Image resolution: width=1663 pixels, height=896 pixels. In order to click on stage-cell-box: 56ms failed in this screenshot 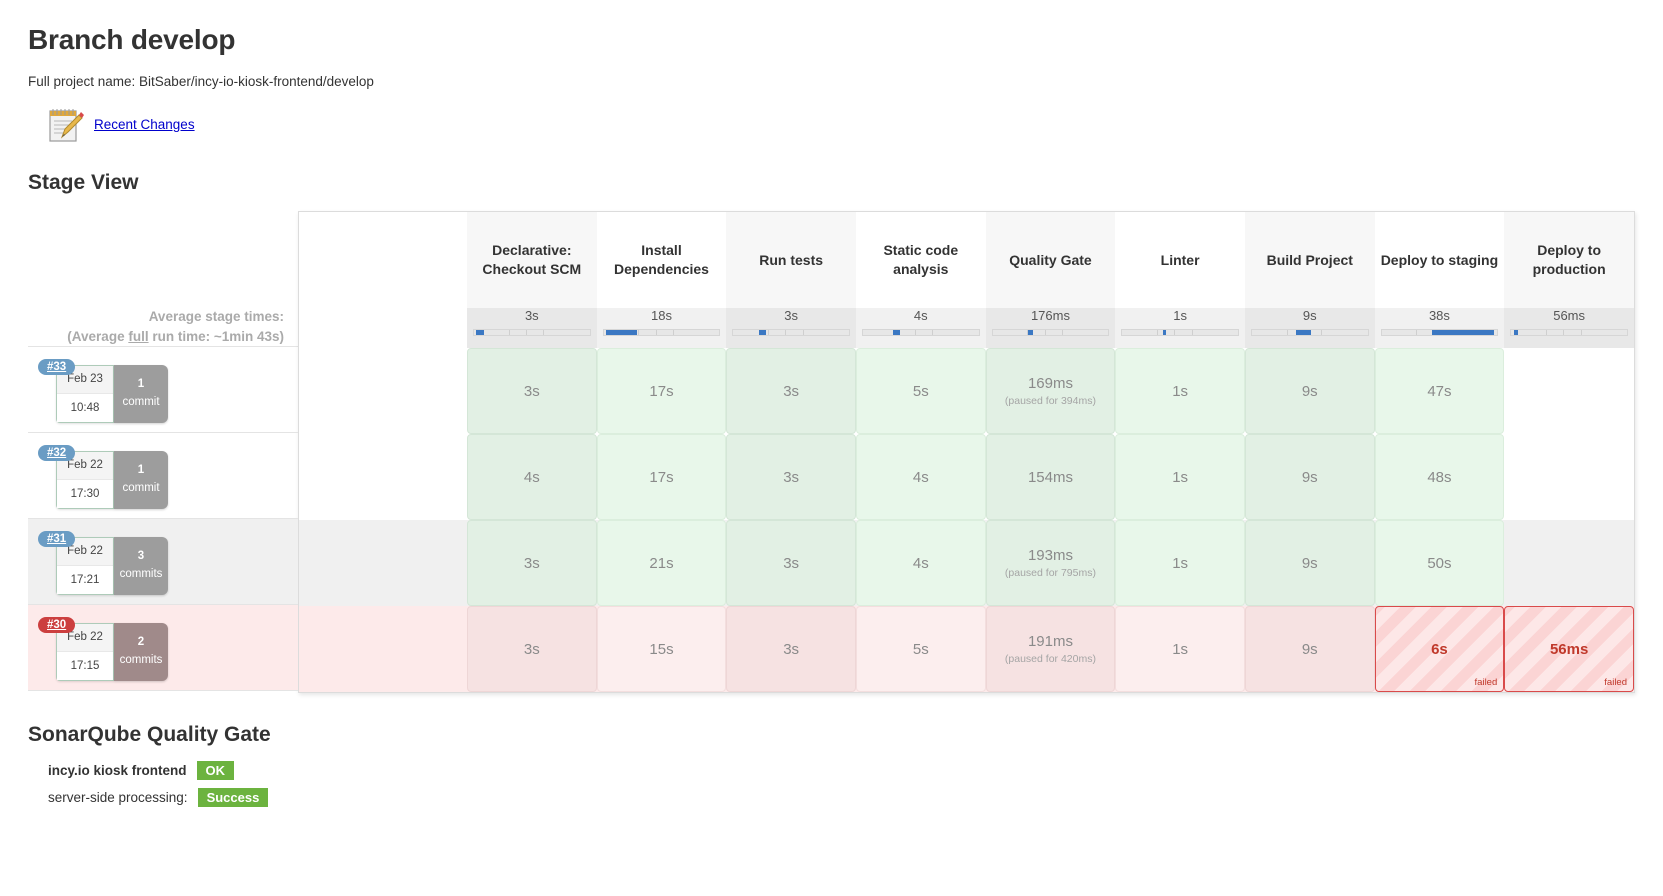, I will do `click(1569, 649)`.